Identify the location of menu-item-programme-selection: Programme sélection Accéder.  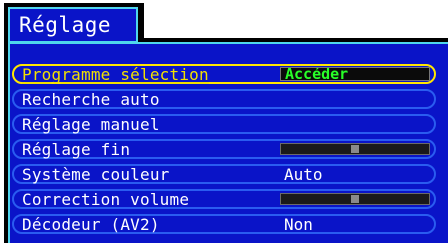
(224, 74).